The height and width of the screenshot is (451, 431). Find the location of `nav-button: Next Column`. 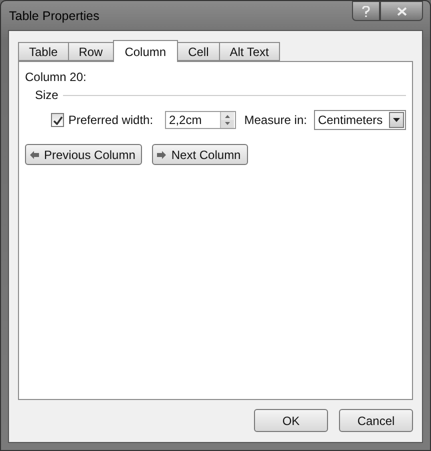

nav-button: Next Column is located at coordinates (200, 154).